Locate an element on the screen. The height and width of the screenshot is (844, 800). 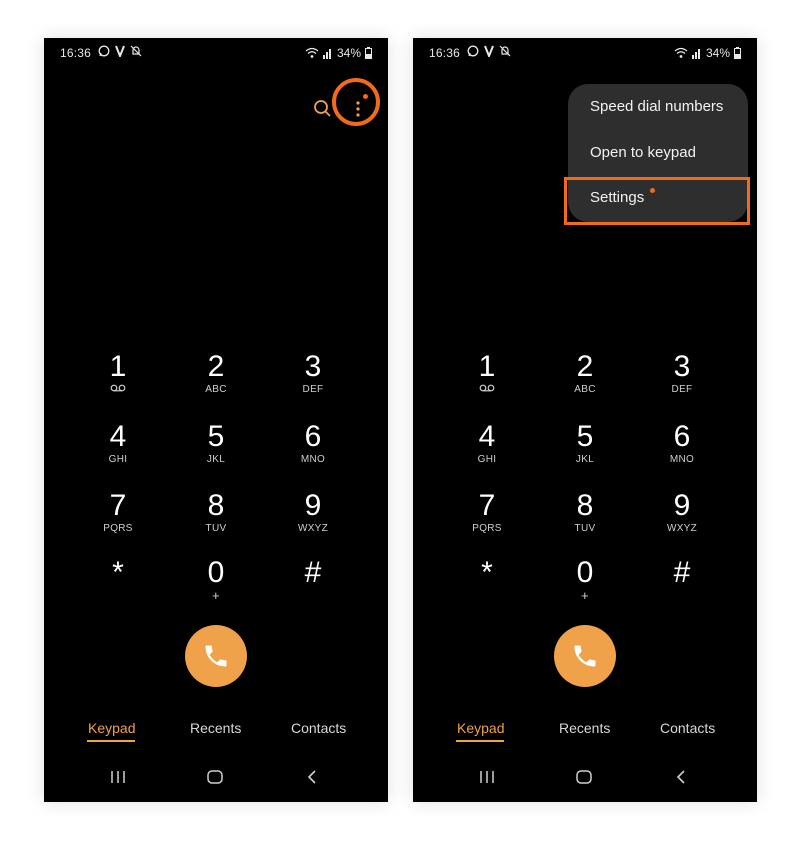
highlight-circle is located at coordinates (356, 102).